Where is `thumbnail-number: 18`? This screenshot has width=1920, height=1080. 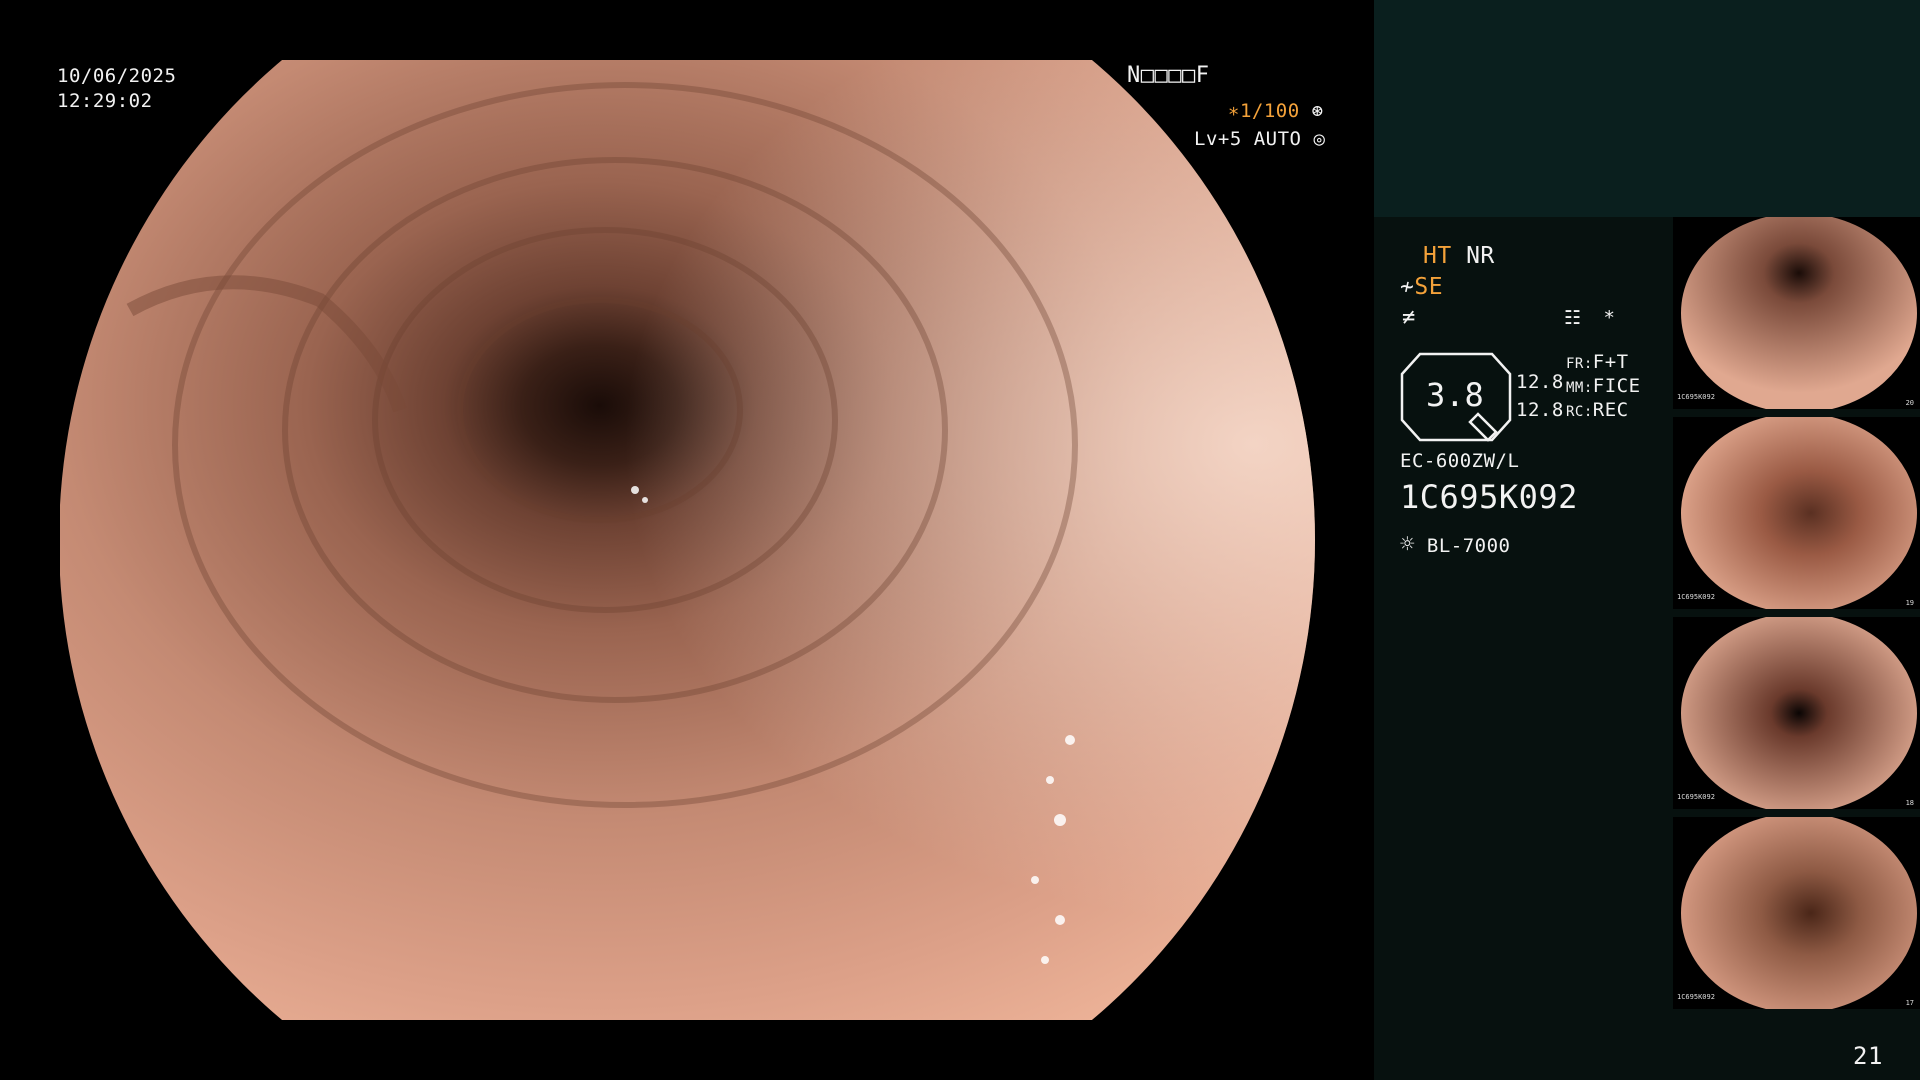
thumbnail-number: 18 is located at coordinates (1909, 803).